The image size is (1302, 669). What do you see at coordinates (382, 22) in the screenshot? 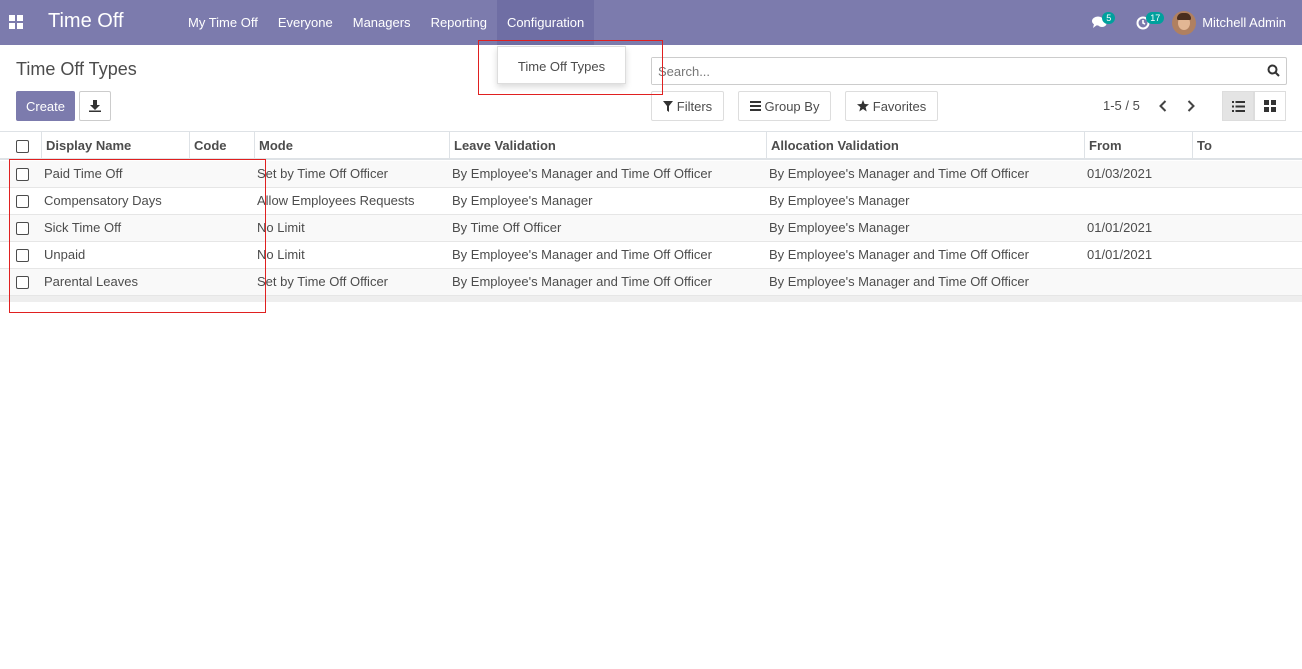
I see `menu-managers: Managers` at bounding box center [382, 22].